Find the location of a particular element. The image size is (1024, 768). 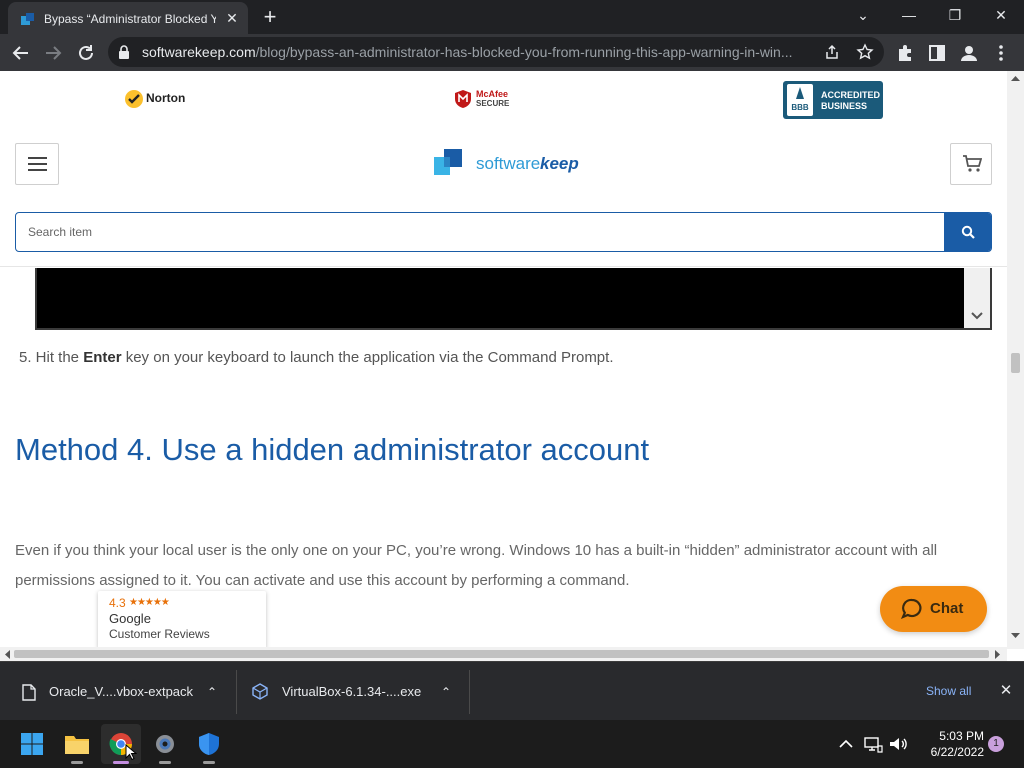

minimize-button: — is located at coordinates (909, 15).